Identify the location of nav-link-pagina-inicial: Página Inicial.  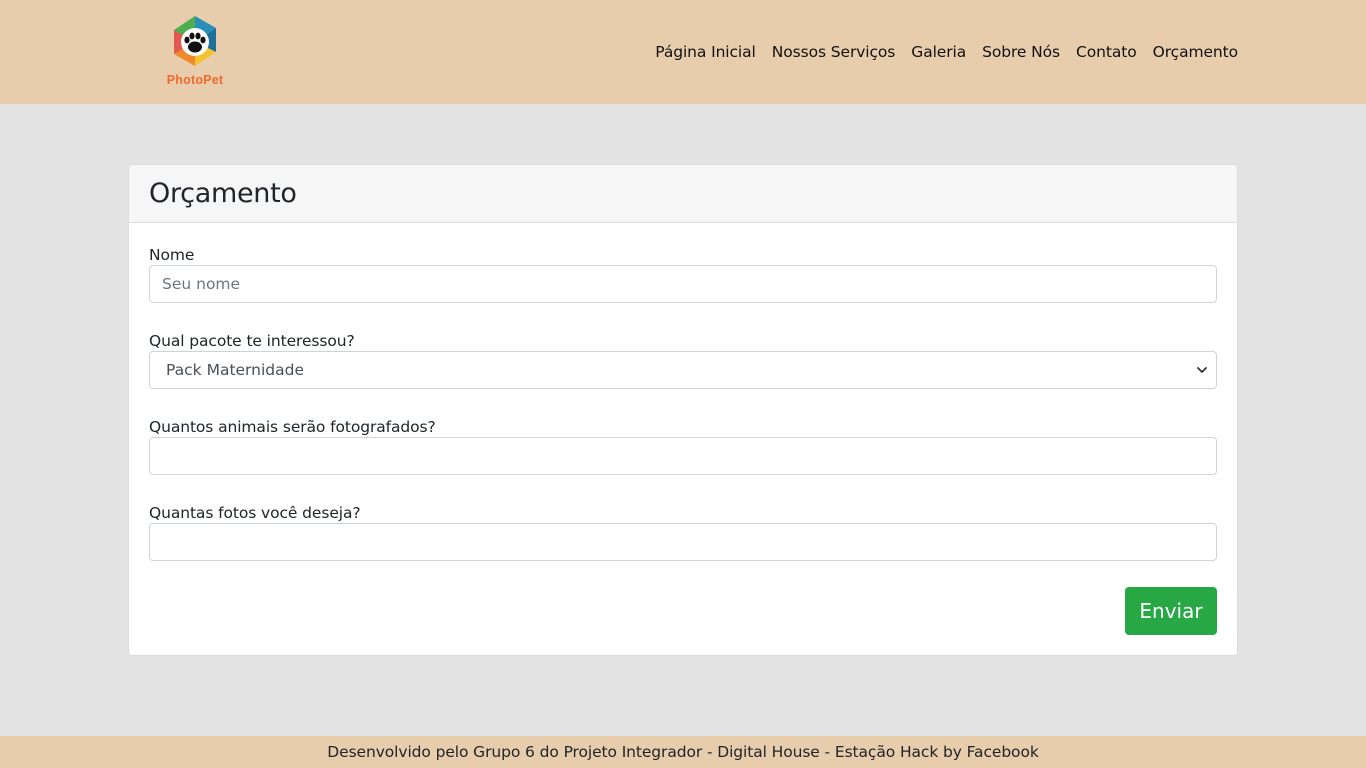
(705, 52).